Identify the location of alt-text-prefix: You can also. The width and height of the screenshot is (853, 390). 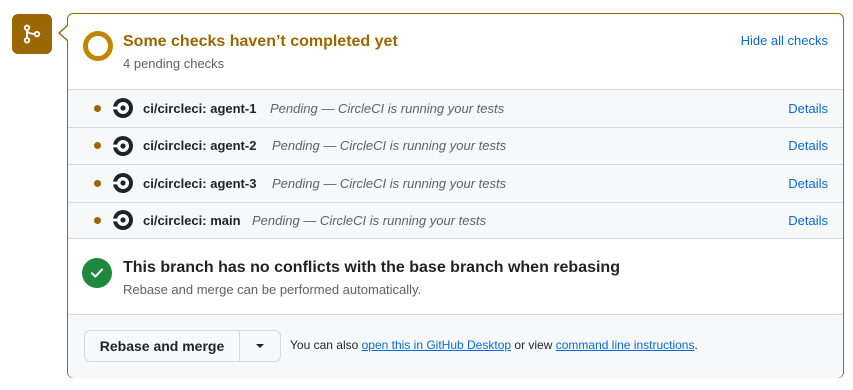
(324, 345).